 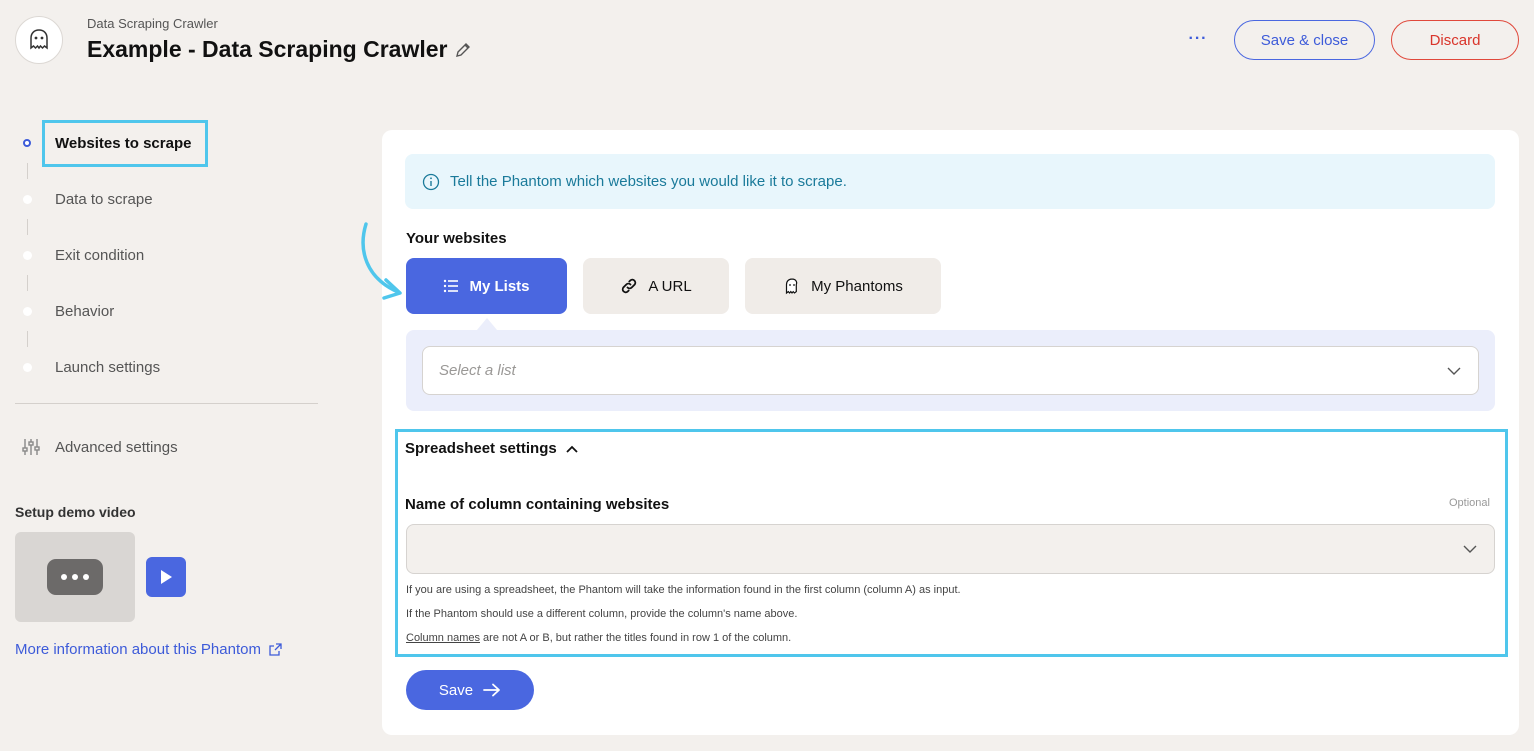 What do you see at coordinates (950, 370) in the screenshot?
I see `select-list-dropdown: Select a list` at bounding box center [950, 370].